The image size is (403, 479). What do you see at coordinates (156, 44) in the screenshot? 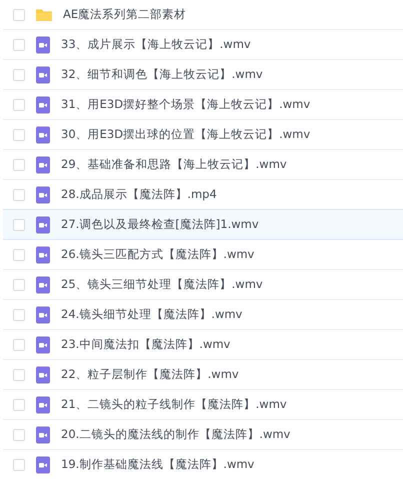
I see `file-name: 33、成片展示【海上牧云记】.wmv` at bounding box center [156, 44].